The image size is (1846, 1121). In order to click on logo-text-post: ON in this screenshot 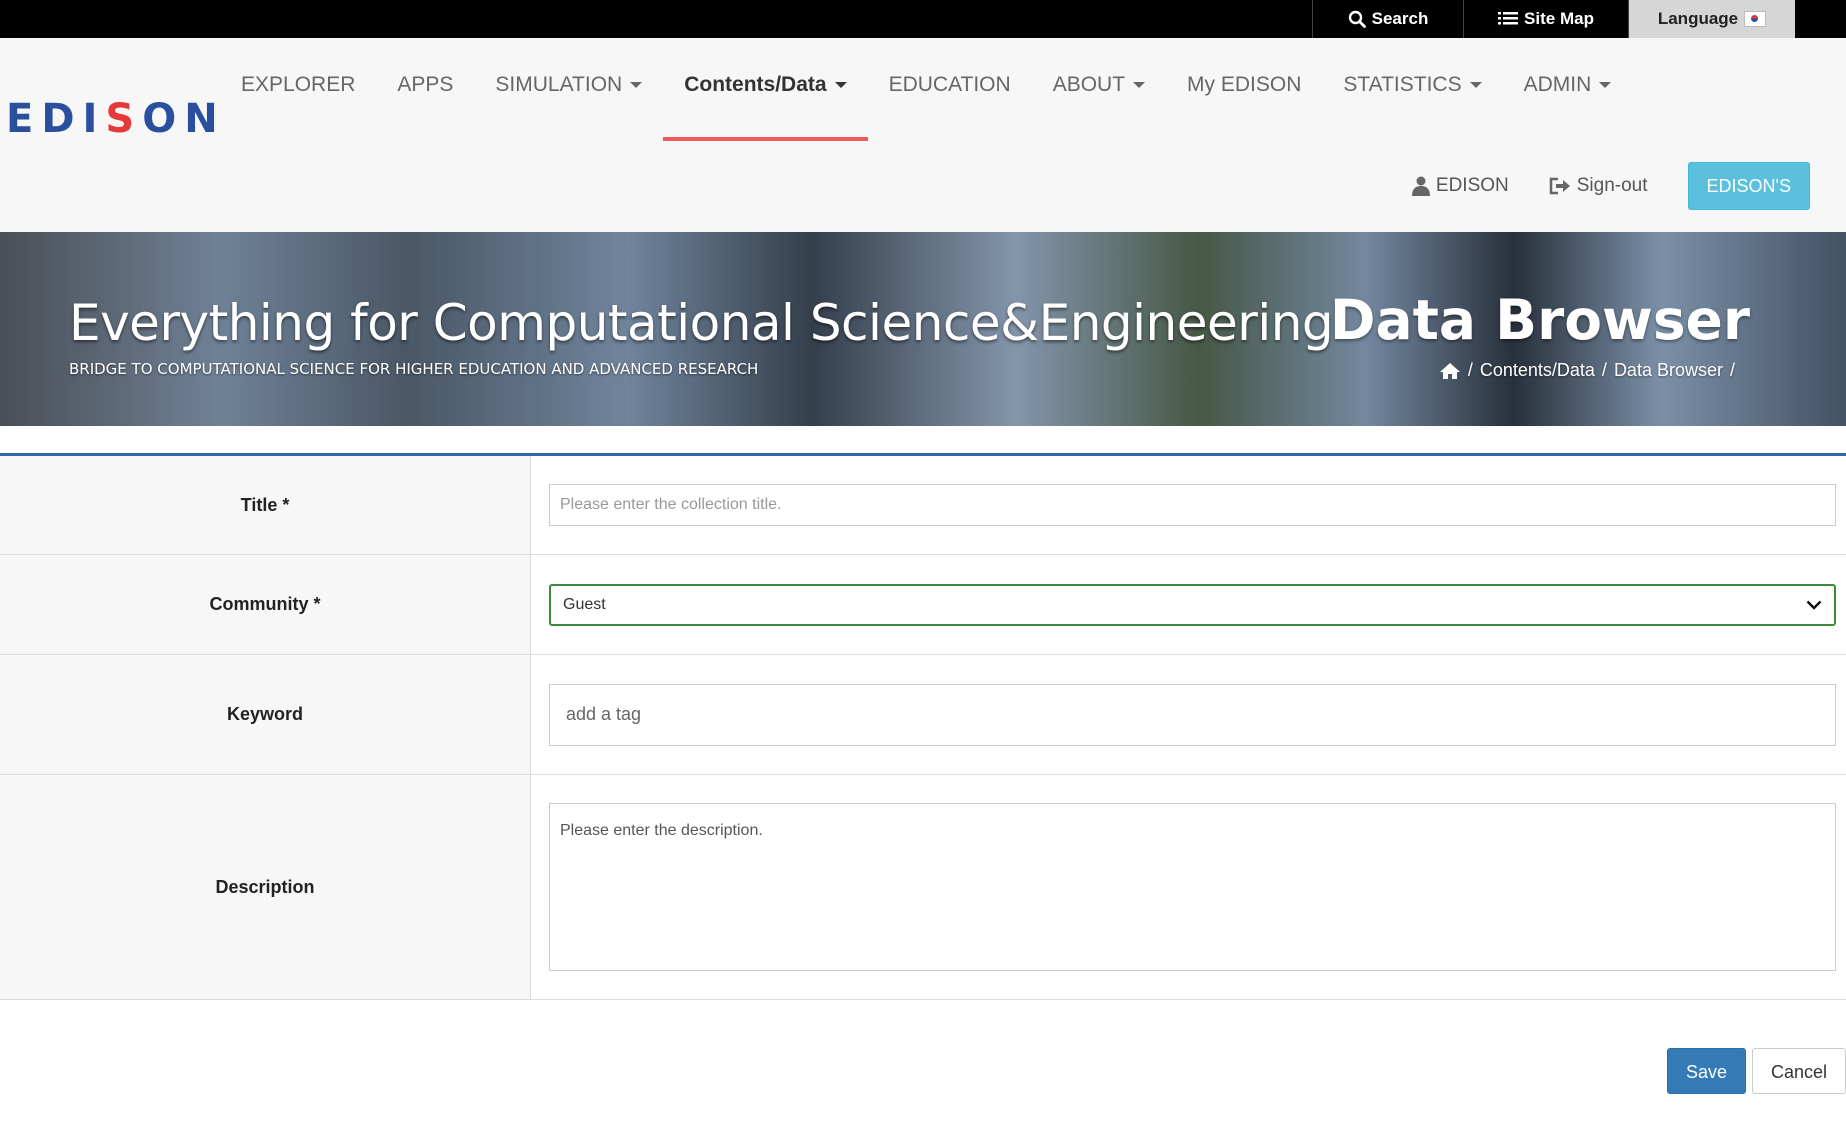, I will do `click(184, 119)`.